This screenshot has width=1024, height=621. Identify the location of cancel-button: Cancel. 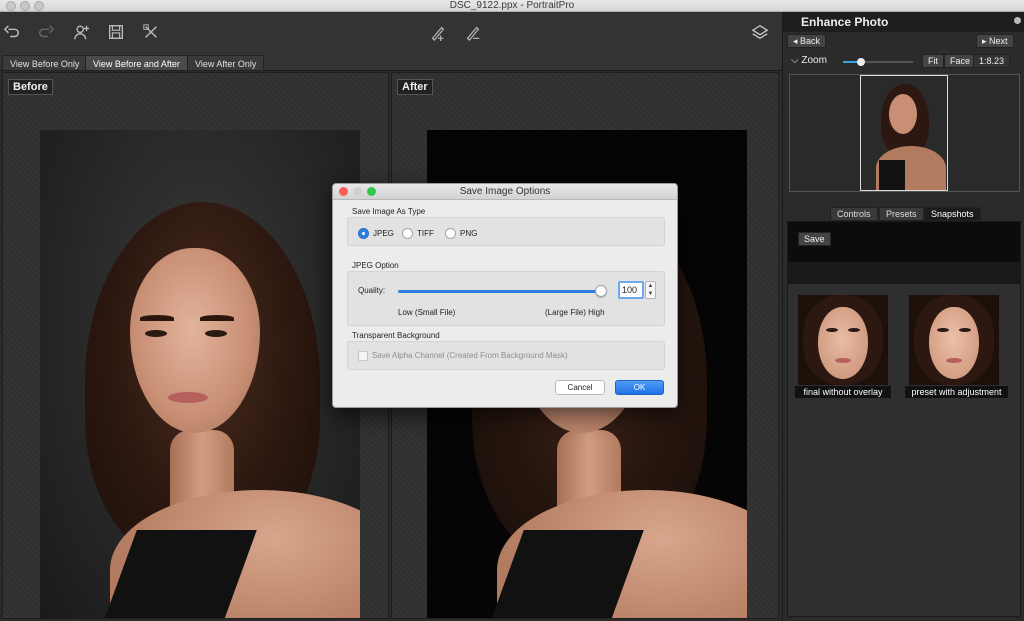
(580, 387).